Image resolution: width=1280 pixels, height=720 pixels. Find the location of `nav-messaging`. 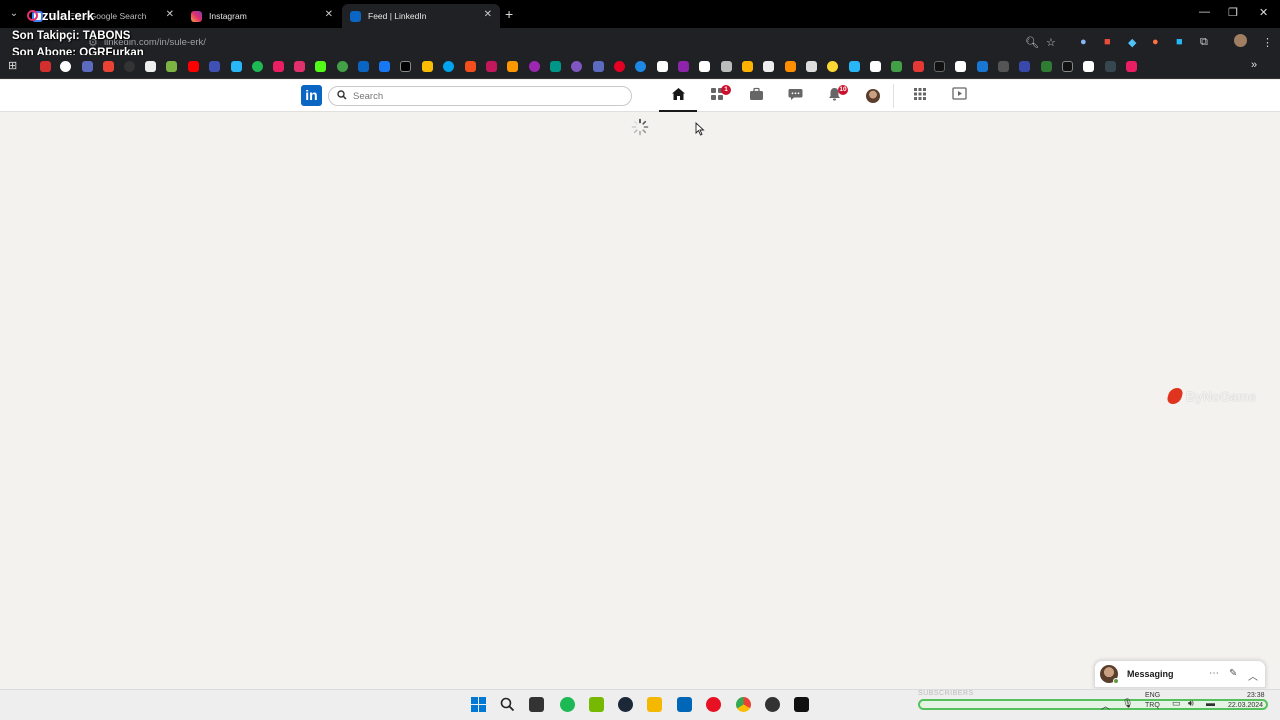

nav-messaging is located at coordinates (795, 96).